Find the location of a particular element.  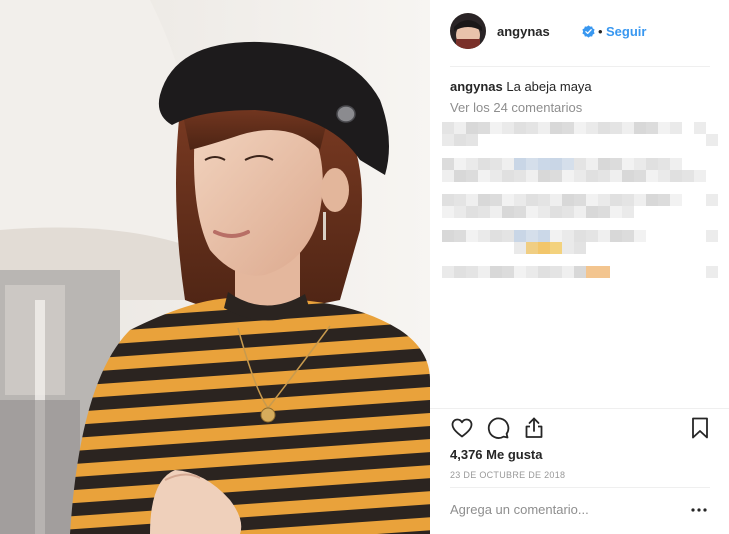

post-caption: angynas La abeja maya is located at coordinates (521, 86).